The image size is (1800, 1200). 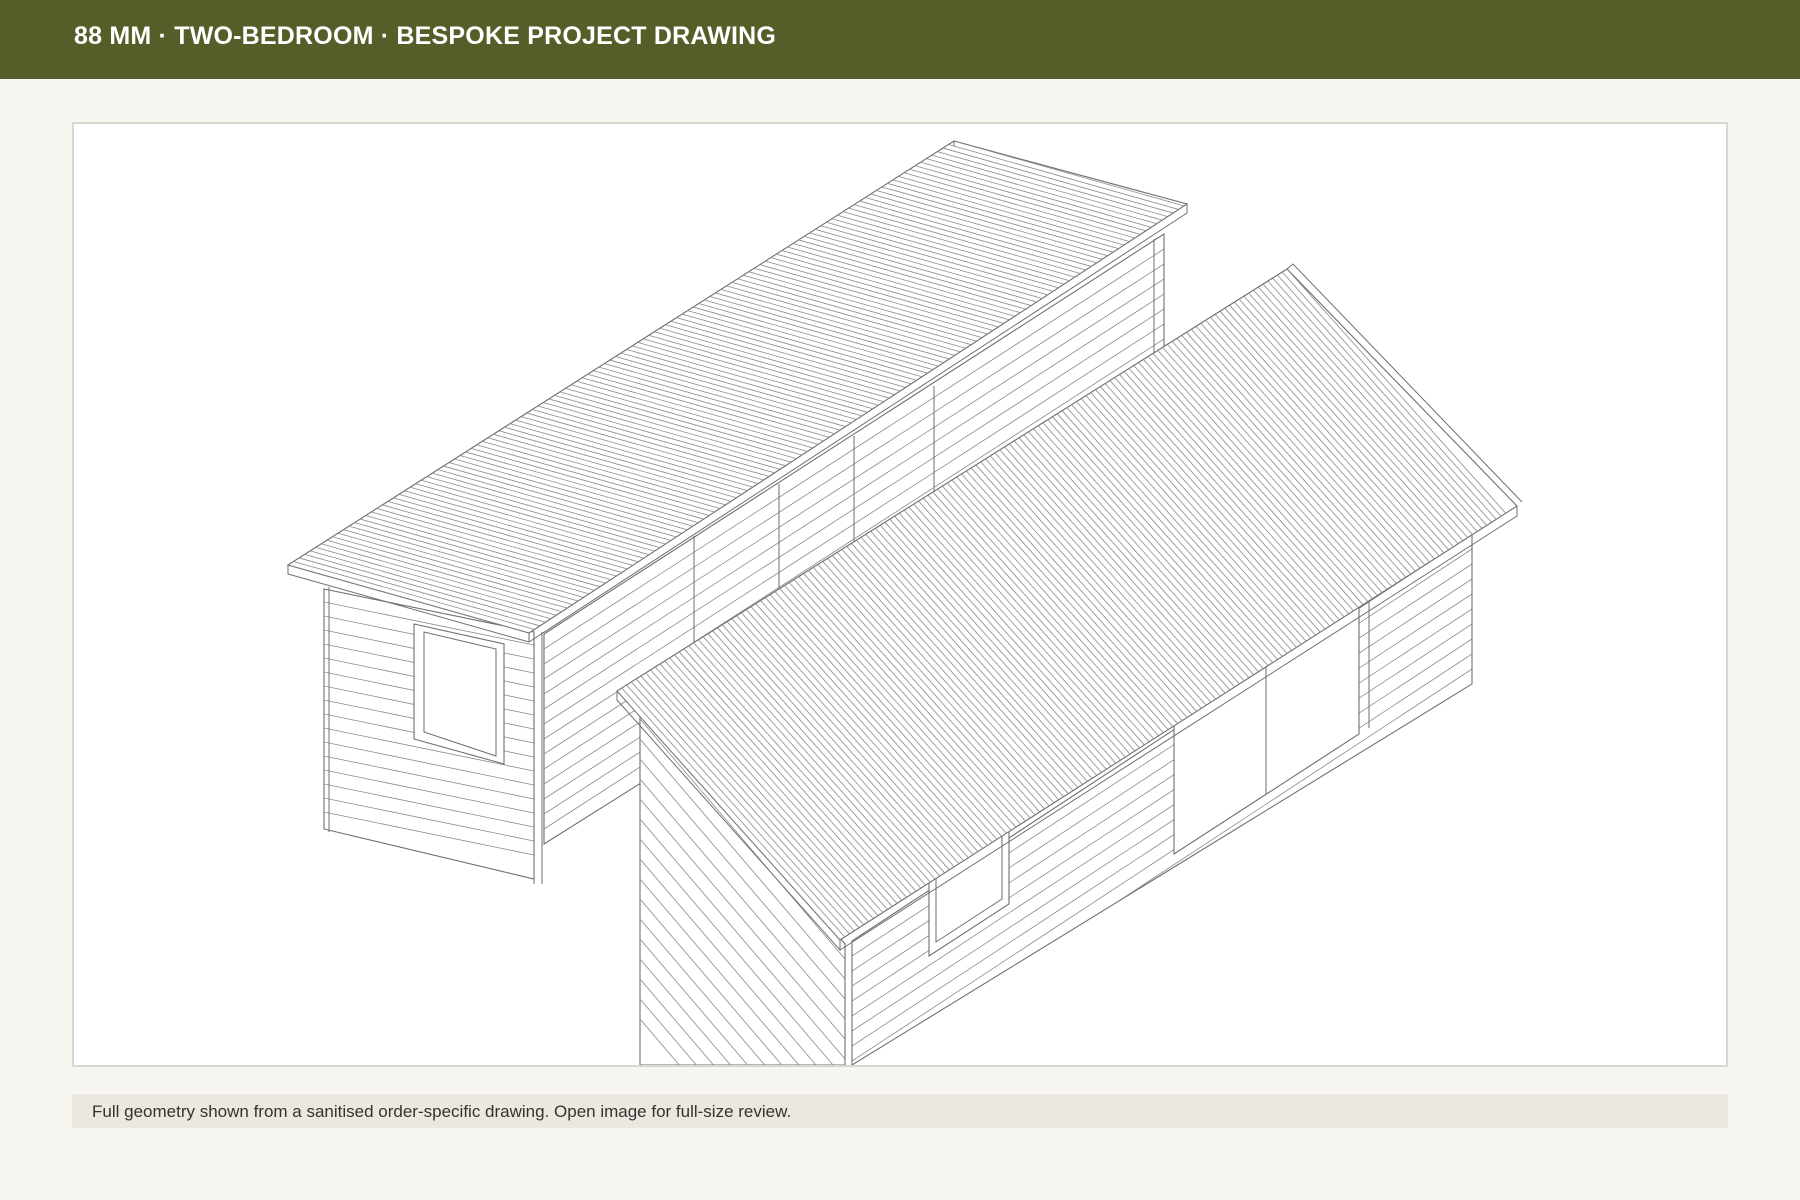 What do you see at coordinates (459, 694) in the screenshot?
I see `cabin-a-window` at bounding box center [459, 694].